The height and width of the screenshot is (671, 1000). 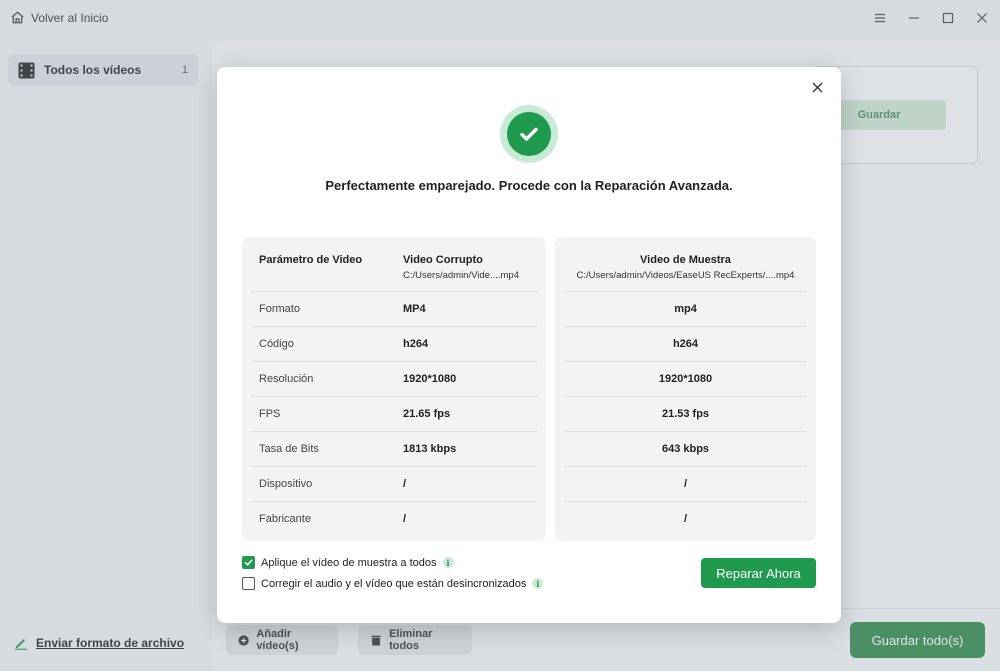 I want to click on table-row: h264, so click(x=685, y=343).